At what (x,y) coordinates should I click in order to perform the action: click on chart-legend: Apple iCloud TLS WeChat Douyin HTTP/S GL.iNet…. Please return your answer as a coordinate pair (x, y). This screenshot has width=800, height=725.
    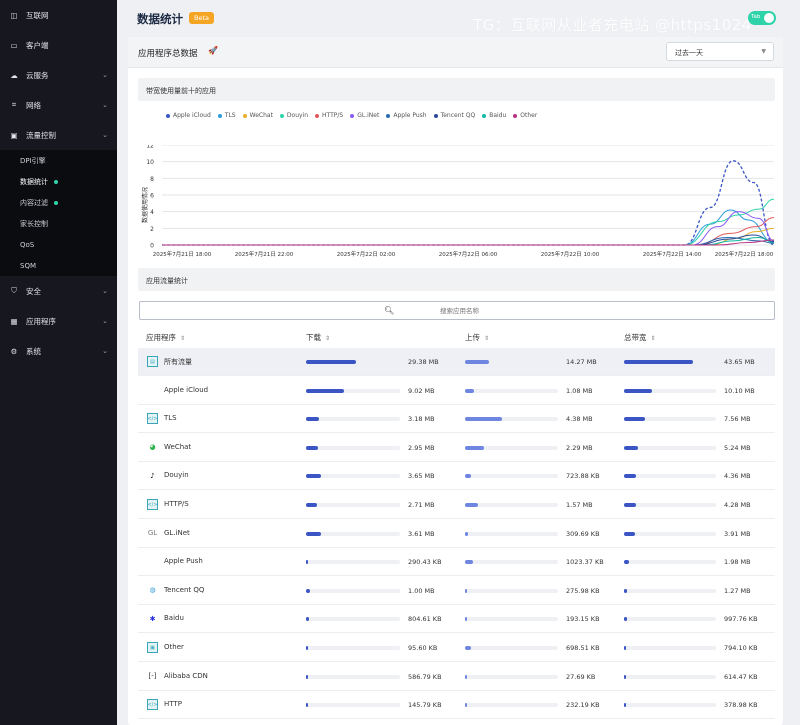
    Looking at the image, I should click on (351, 115).